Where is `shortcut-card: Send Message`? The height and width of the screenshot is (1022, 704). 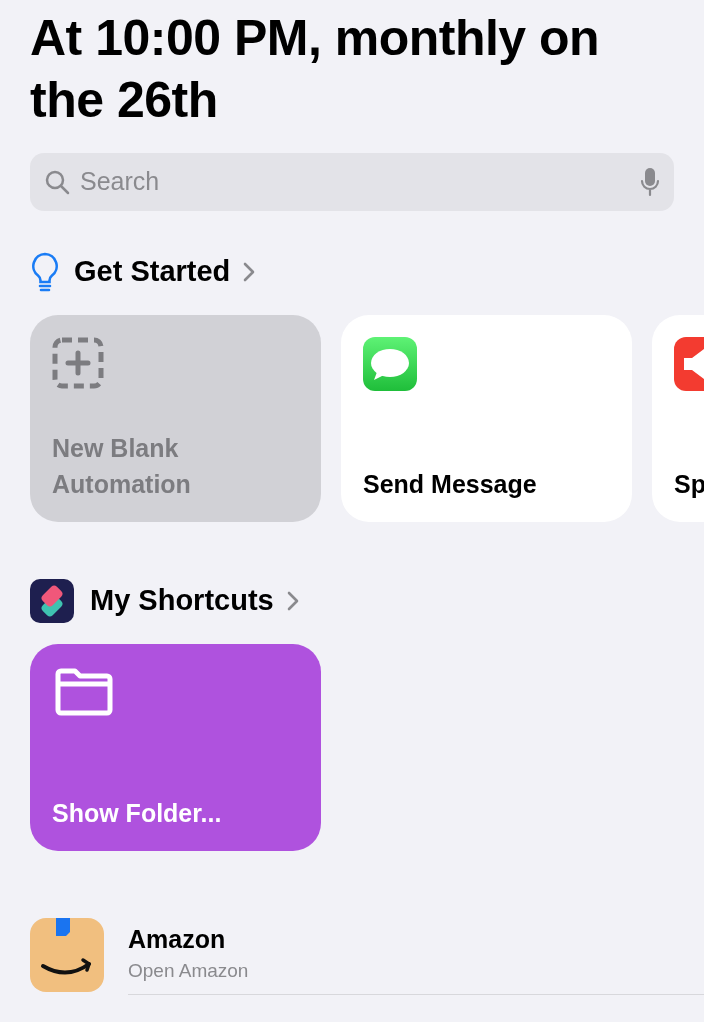
shortcut-card: Send Message is located at coordinates (486, 418).